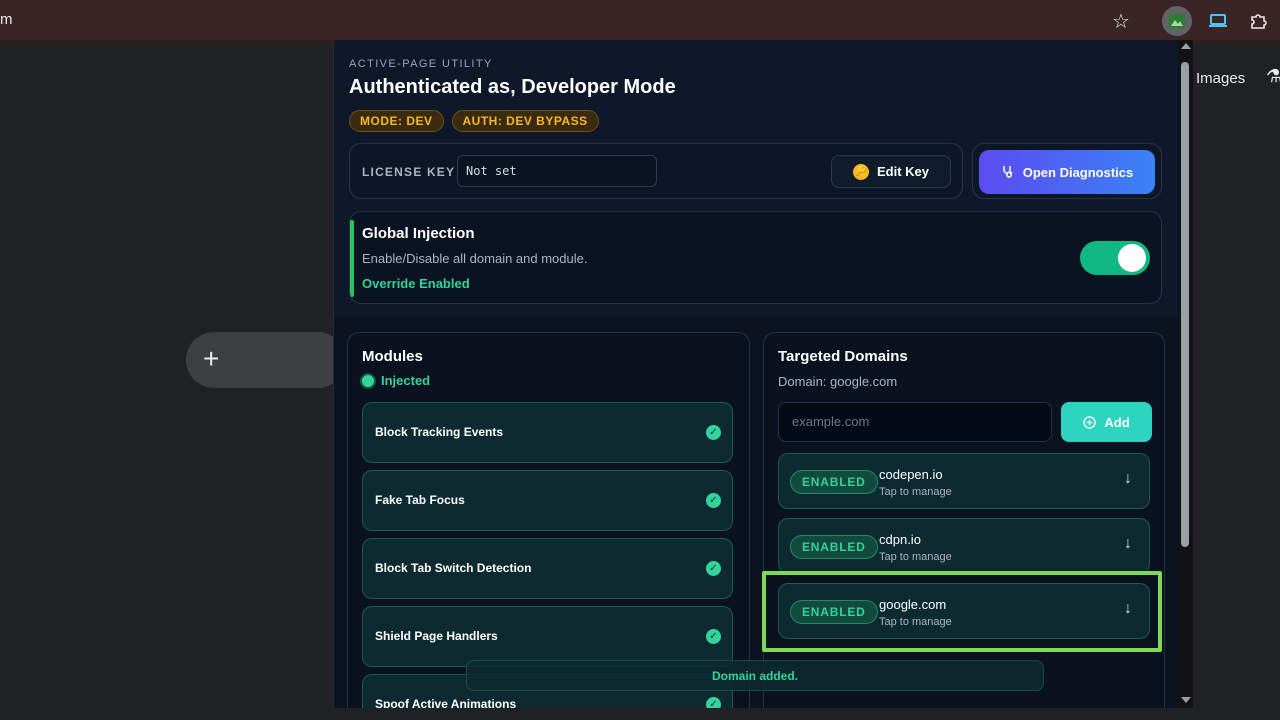  What do you see at coordinates (1258, 21) in the screenshot?
I see `puzzle-icon` at bounding box center [1258, 21].